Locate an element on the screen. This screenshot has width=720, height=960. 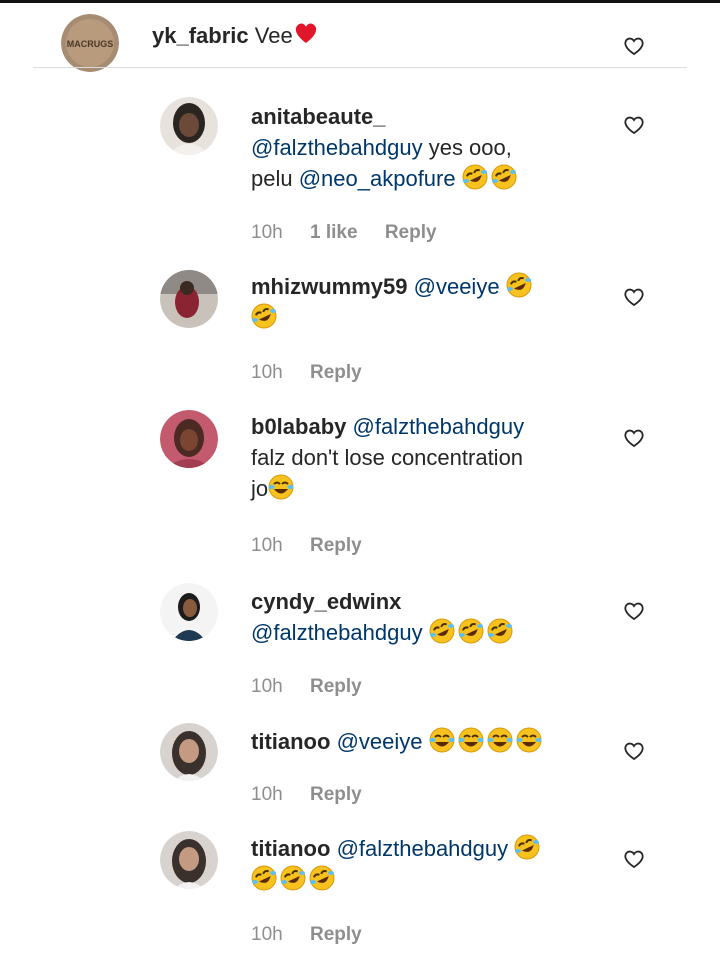
comment-text: titianoo @falzthebahdguy is located at coordinates (397, 864).